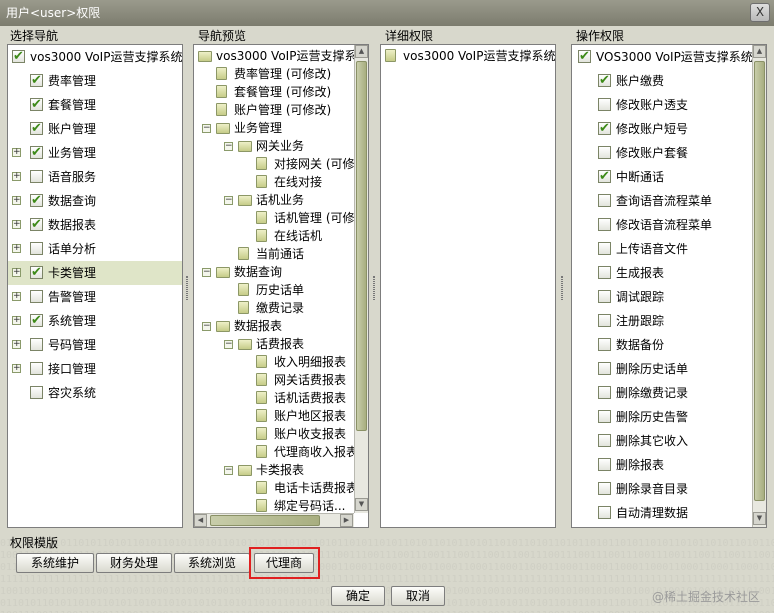 This screenshot has height=613, width=774. Describe the element at coordinates (95, 81) in the screenshot. I see `nav-tree-item: 费率管理` at that location.